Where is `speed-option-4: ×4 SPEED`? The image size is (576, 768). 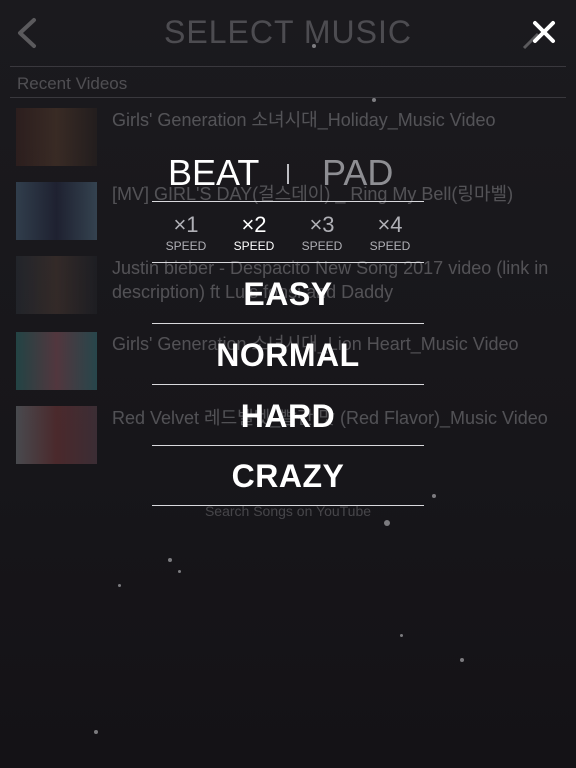 speed-option-4: ×4 SPEED is located at coordinates (390, 233).